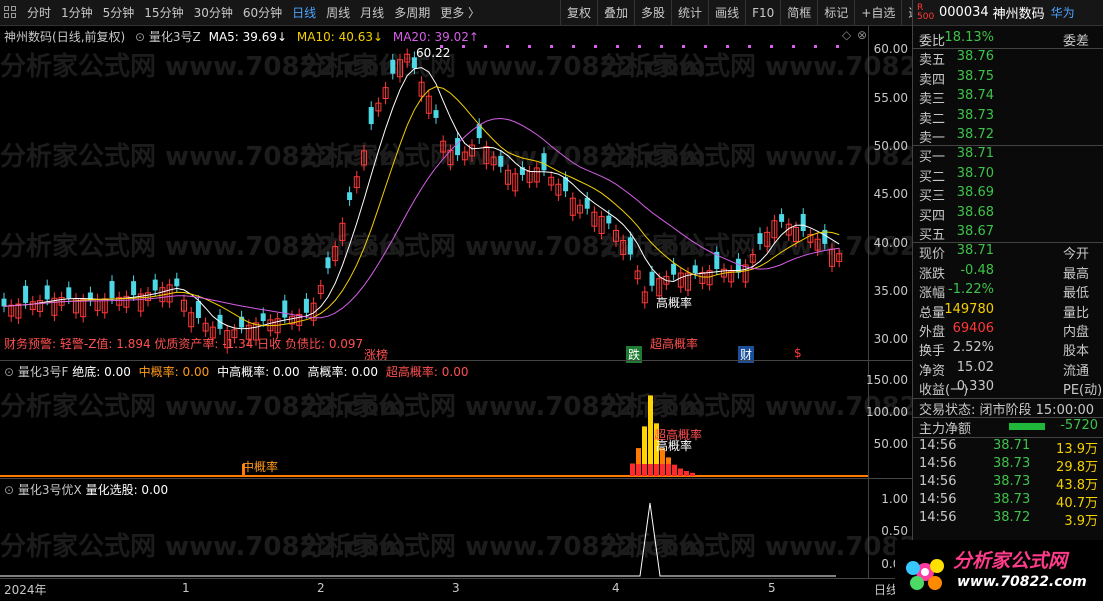 This screenshot has width=1103, height=601. Describe the element at coordinates (1008, 155) in the screenshot. I see `buy-row: 买一 38.71` at that location.